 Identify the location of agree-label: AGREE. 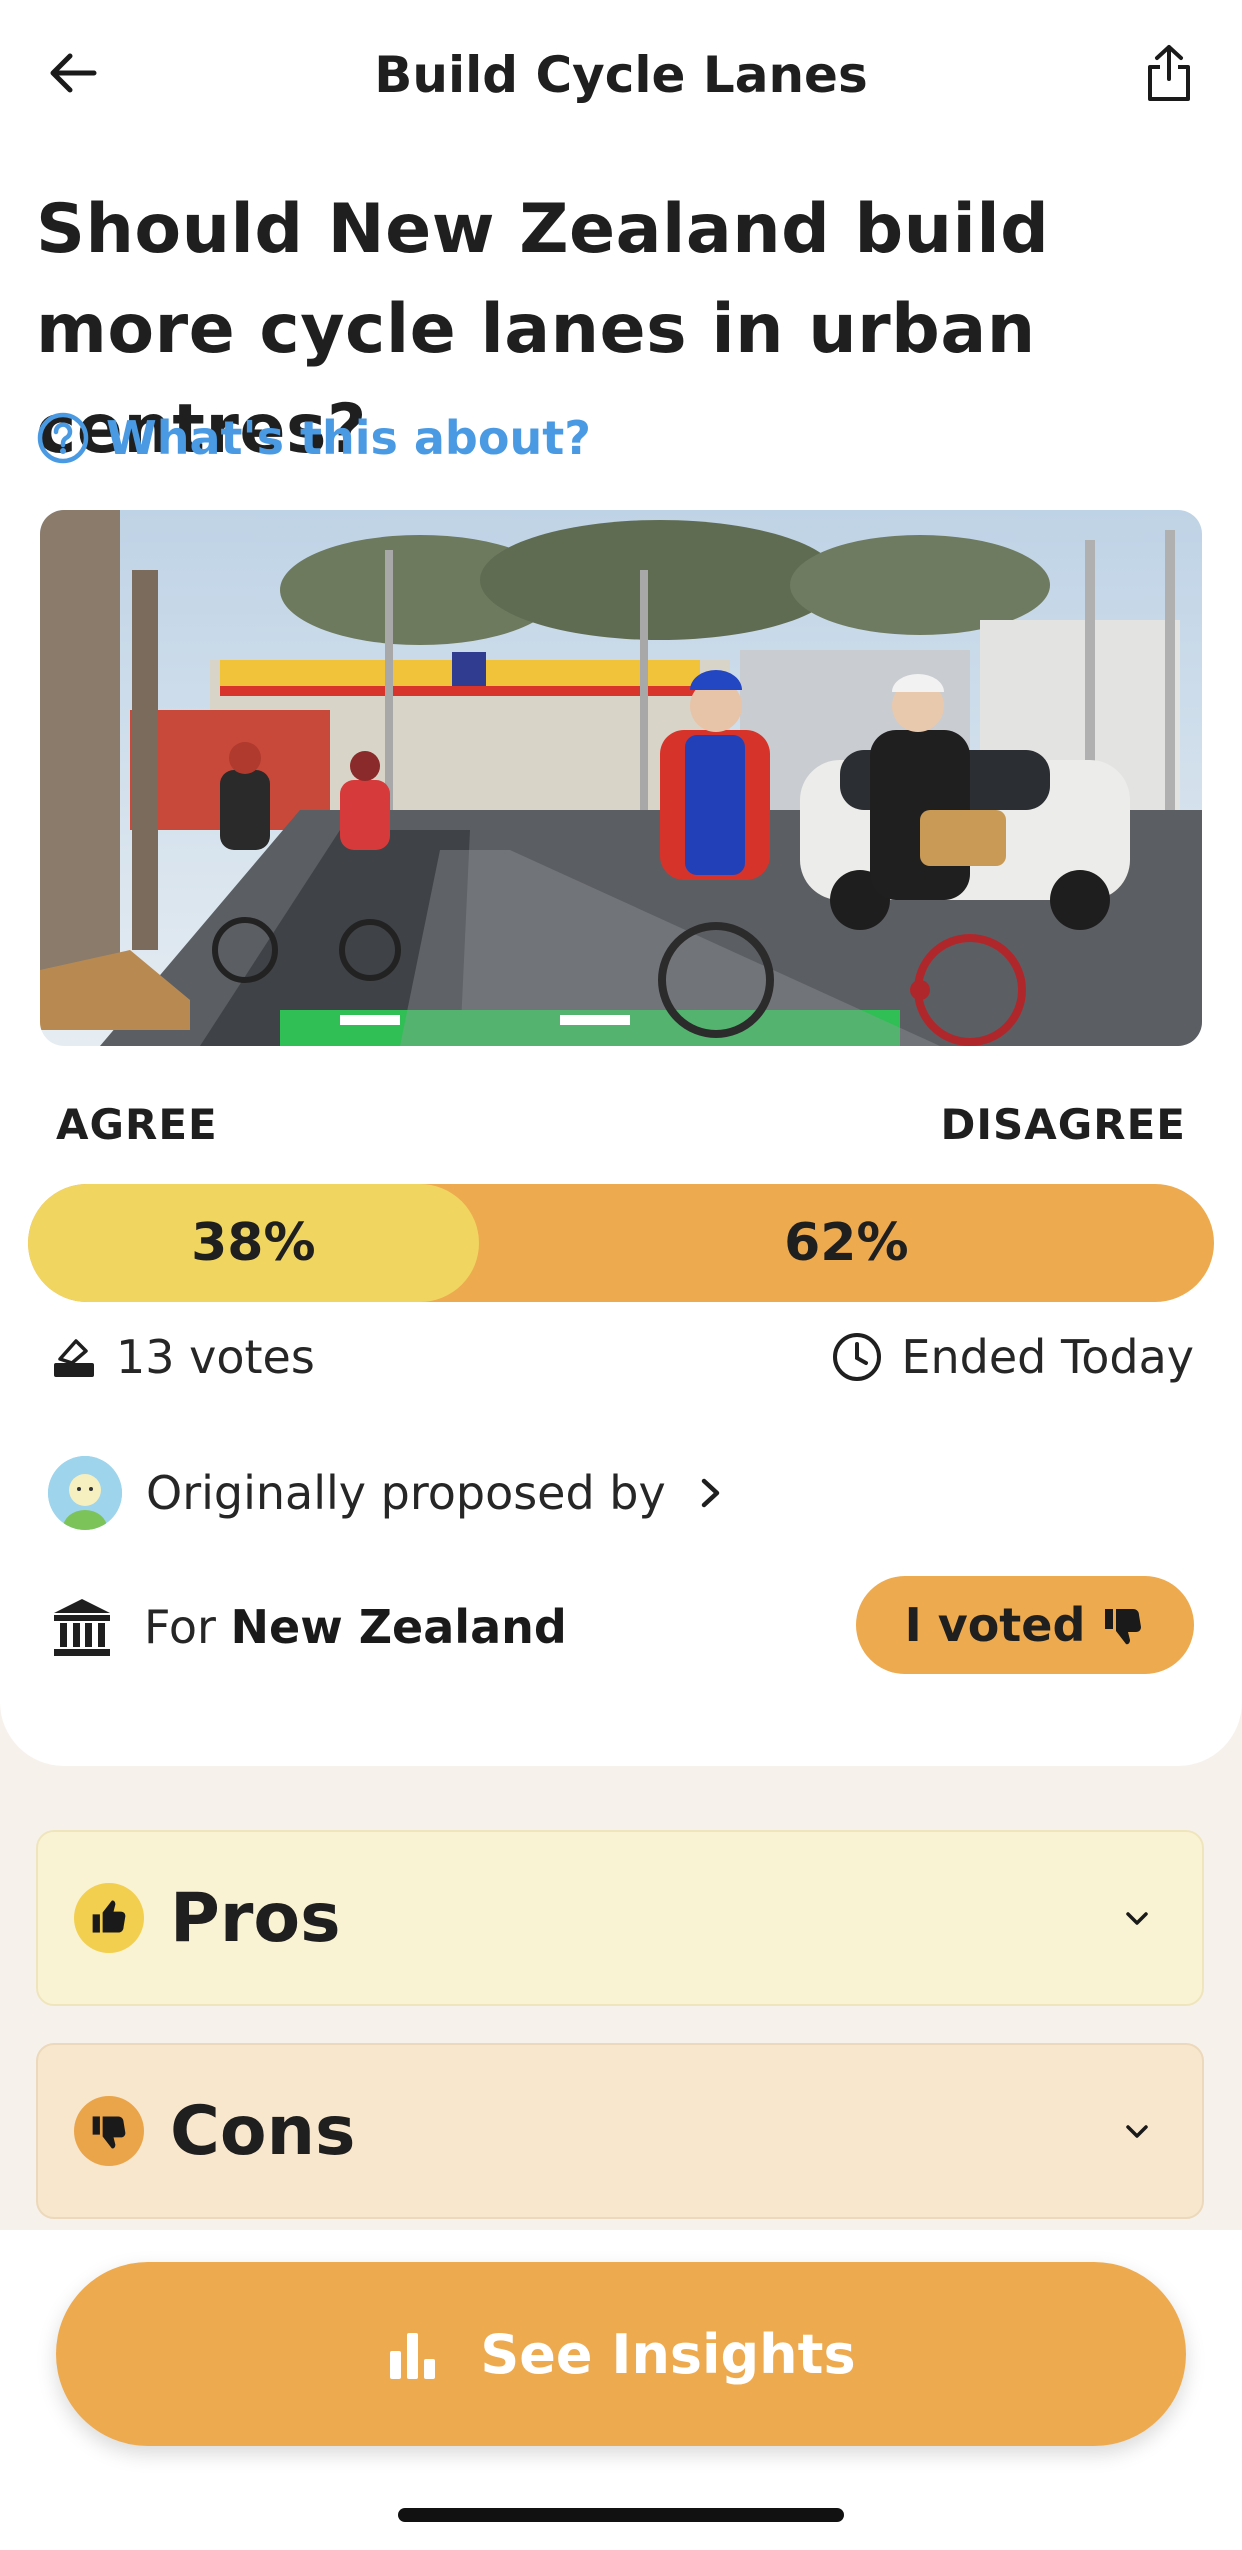
(137, 1124).